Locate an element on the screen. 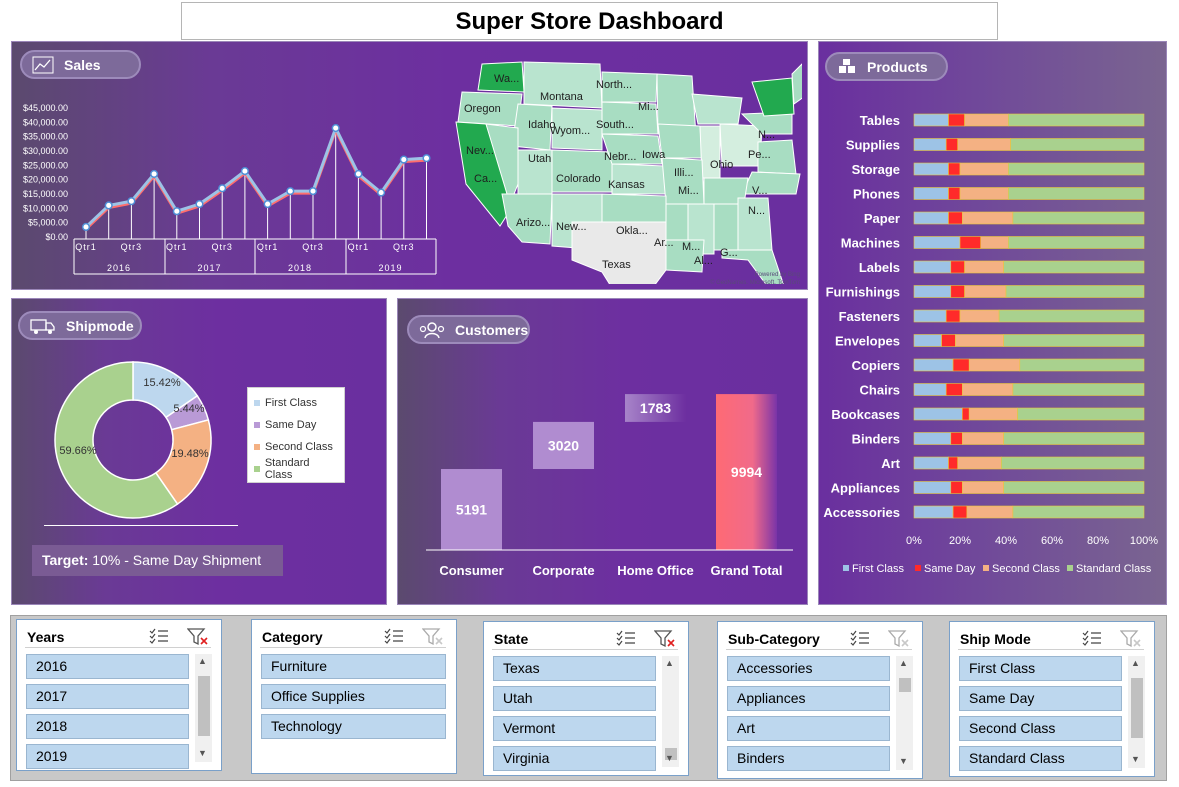 The height and width of the screenshot is (787, 1179). slicer-item: Same Day is located at coordinates (1040, 698).